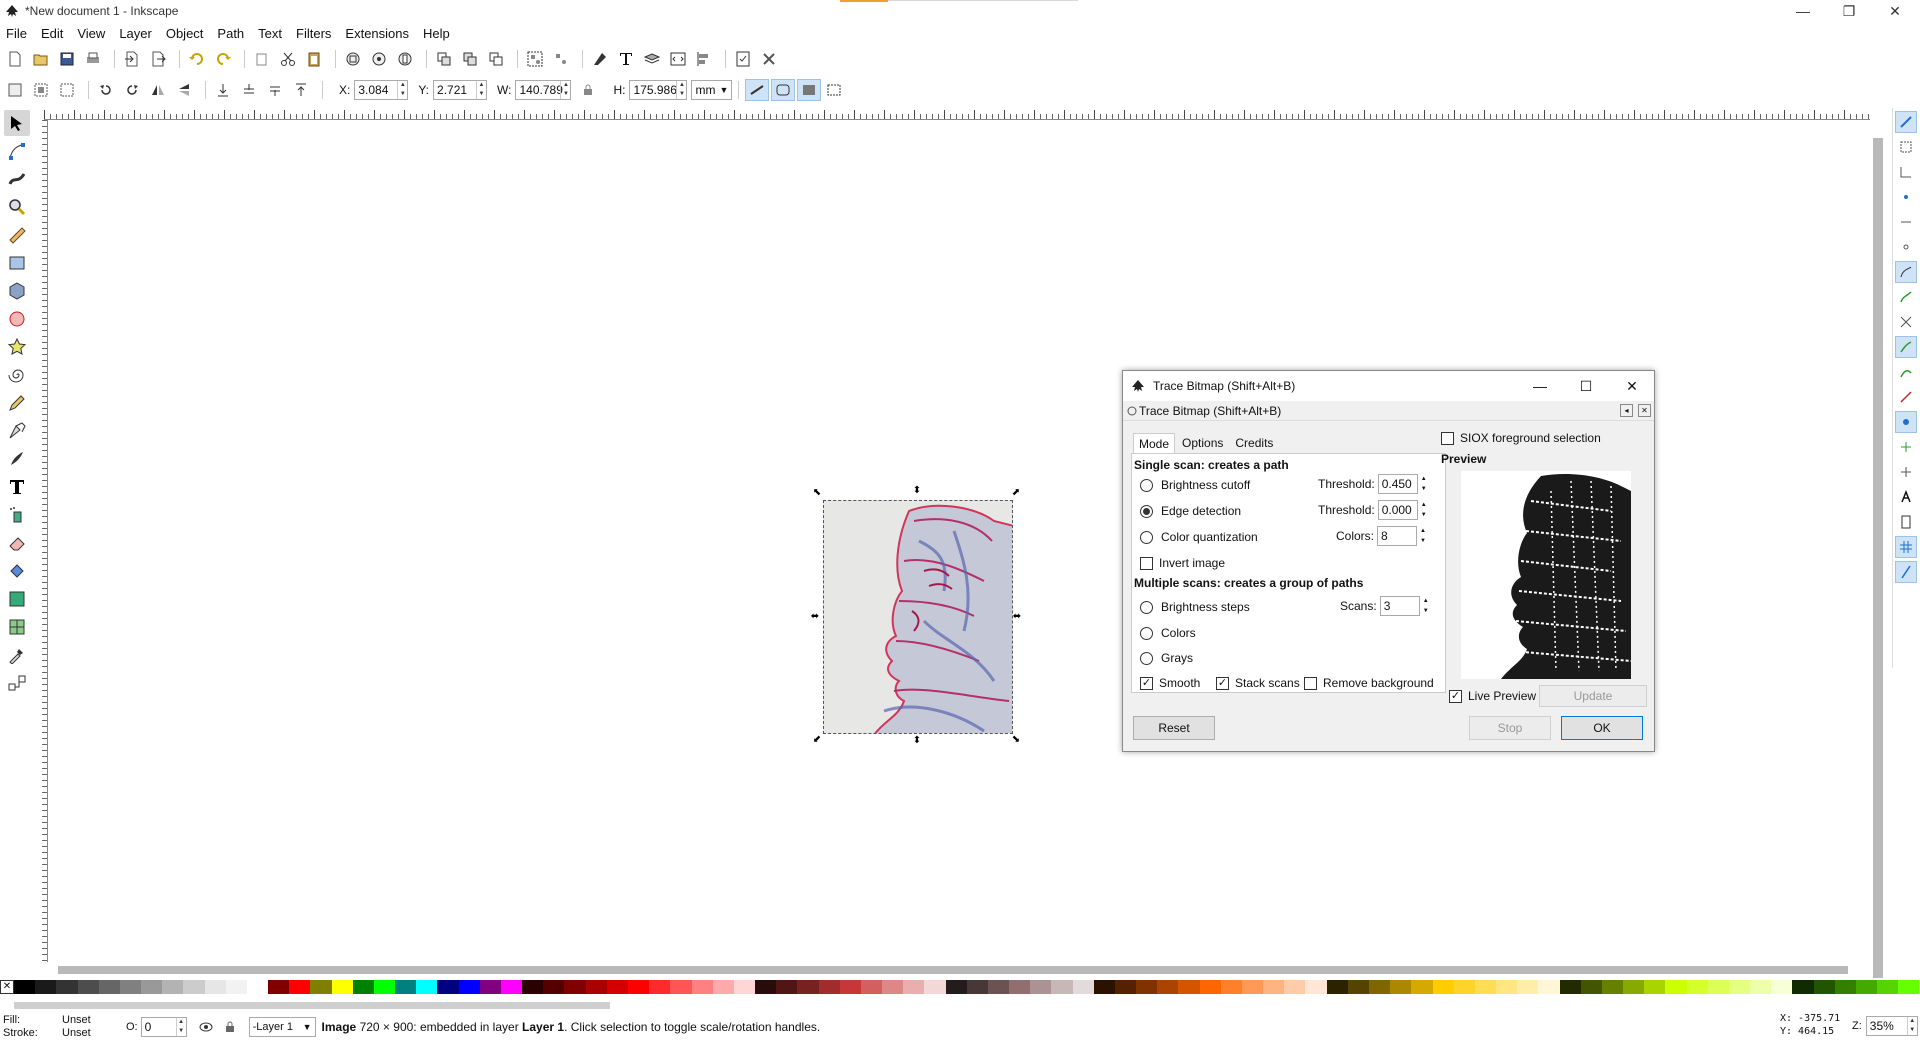 This screenshot has width=1920, height=1041. Describe the element at coordinates (1521, 438) in the screenshot. I see `siox-option: SIOX foreground selection` at that location.